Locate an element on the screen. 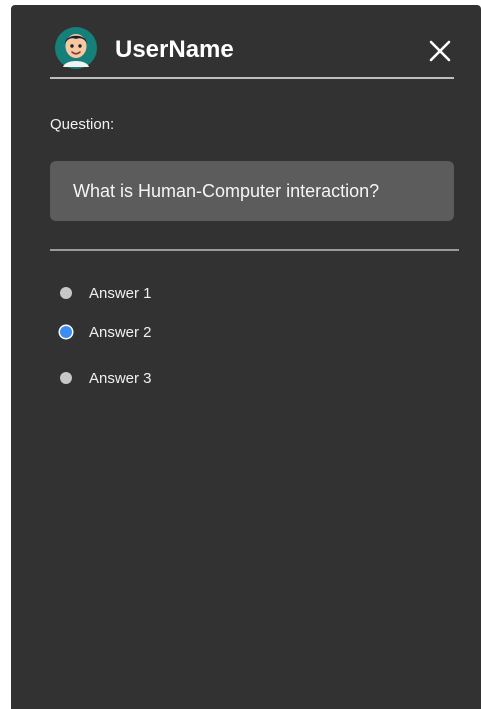 The width and height of the screenshot is (481, 709). user-avatar-icon is located at coordinates (76, 48).